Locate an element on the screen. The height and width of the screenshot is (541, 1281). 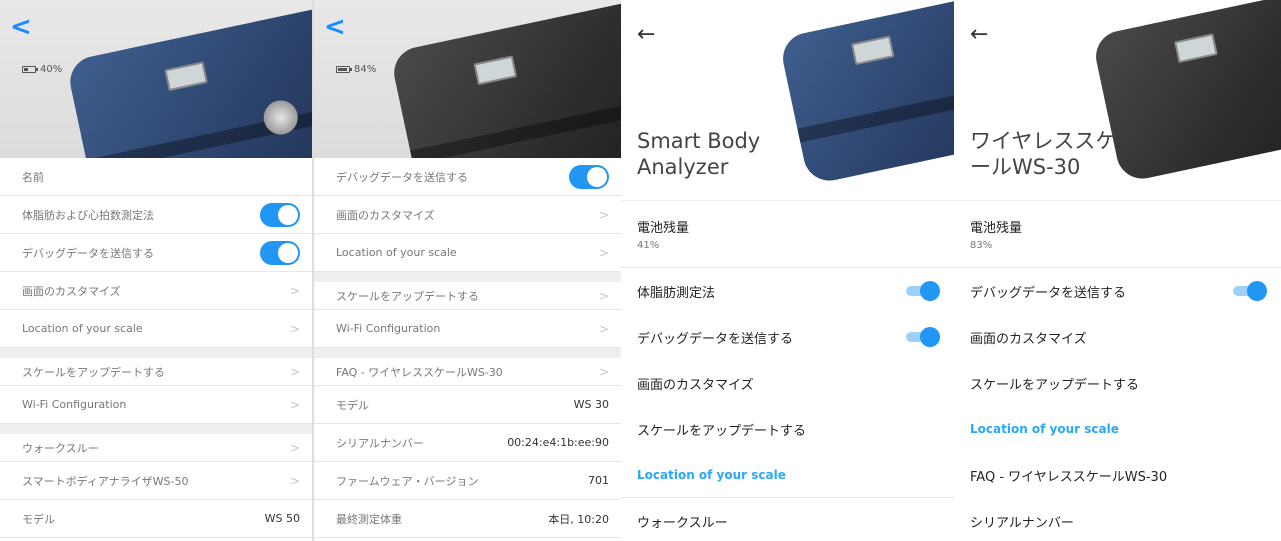
row-product: スマートボディアナライザWS-50 > is located at coordinates (156, 481).